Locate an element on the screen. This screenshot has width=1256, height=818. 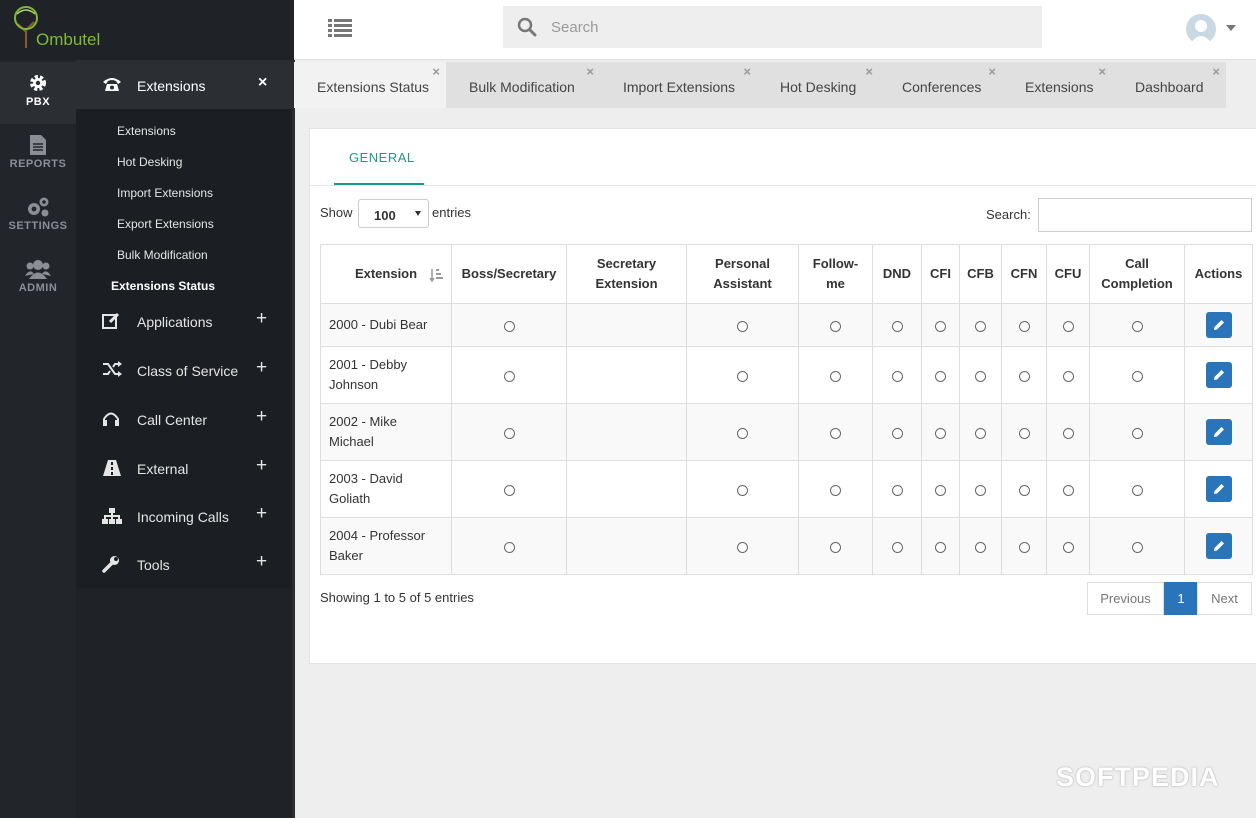
menu-group-incoming-calls: Incoming Calls + is located at coordinates (184, 515).